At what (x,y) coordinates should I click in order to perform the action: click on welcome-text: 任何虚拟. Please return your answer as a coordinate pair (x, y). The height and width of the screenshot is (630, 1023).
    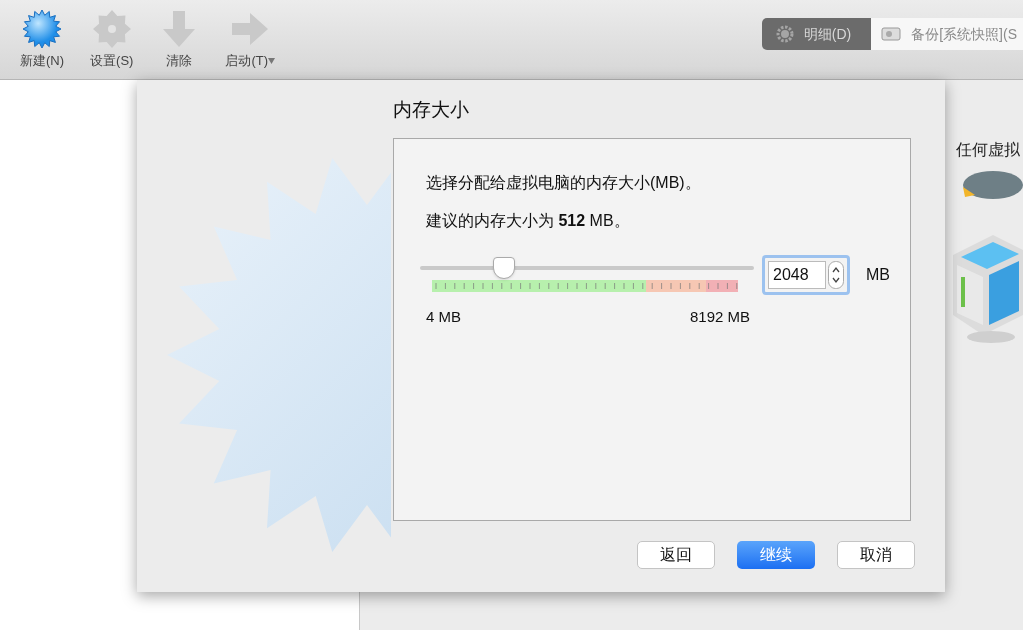
    Looking at the image, I should click on (988, 149).